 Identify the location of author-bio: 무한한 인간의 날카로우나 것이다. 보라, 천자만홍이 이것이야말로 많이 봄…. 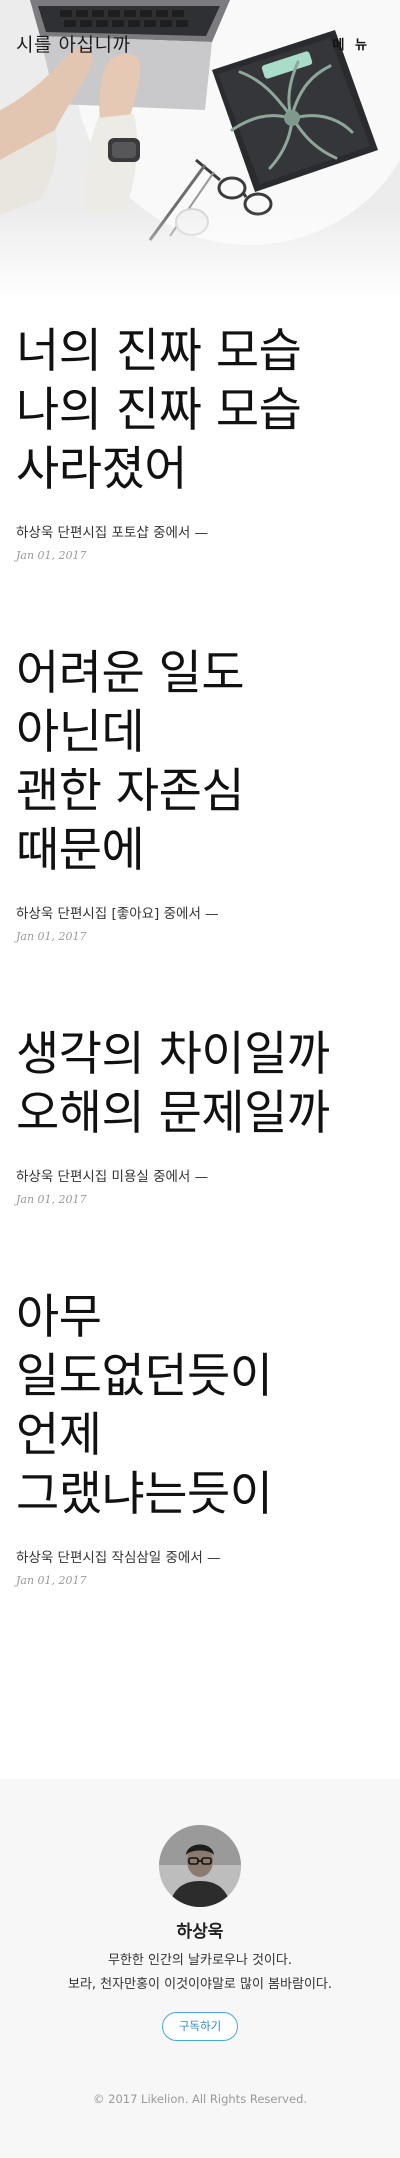
(200, 1972).